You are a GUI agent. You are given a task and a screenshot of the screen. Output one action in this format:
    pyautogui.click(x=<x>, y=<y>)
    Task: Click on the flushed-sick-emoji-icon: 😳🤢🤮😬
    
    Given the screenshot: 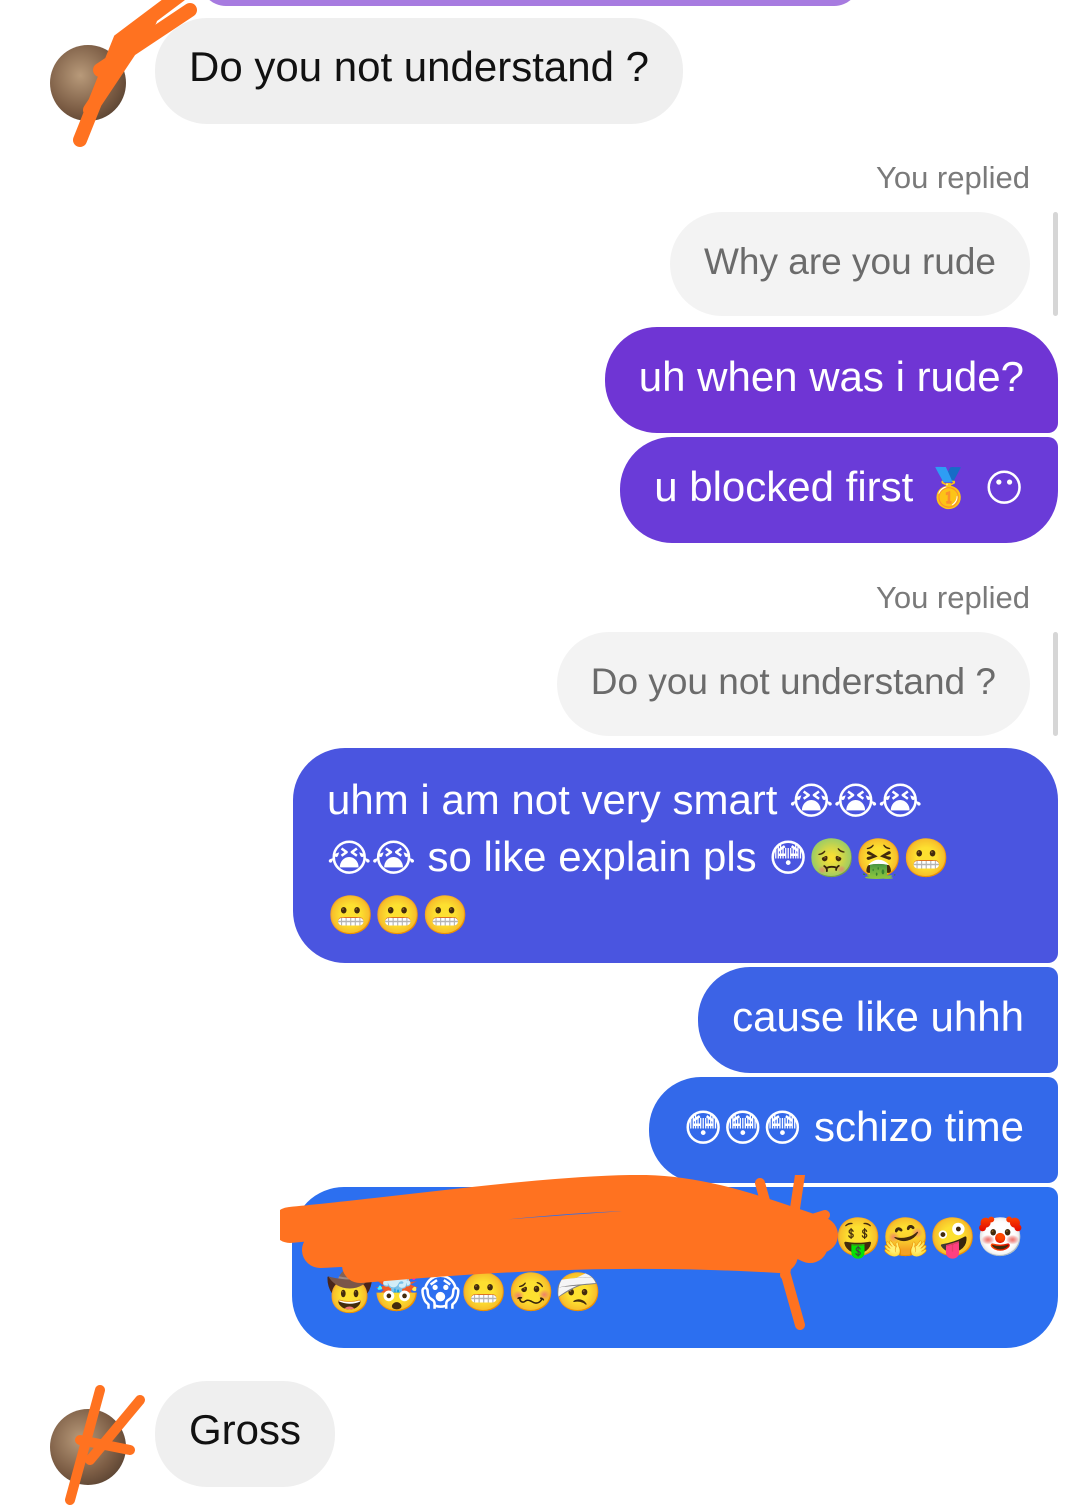 What is the action you would take?
    pyautogui.click(x=859, y=858)
    